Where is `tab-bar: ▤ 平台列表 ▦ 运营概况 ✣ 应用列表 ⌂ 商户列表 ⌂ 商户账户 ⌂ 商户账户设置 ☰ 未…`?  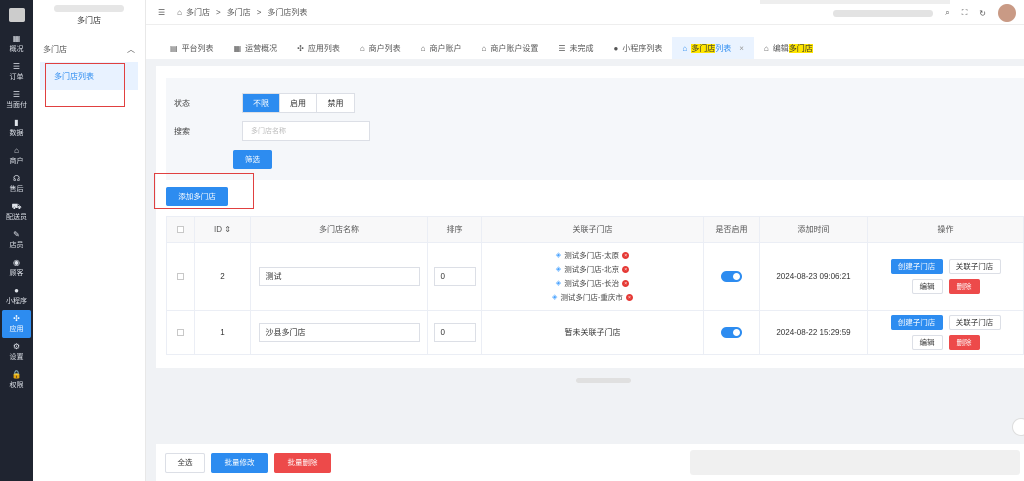 tab-bar: ▤ 平台列表 ▦ 运营概况 ✣ 应用列表 ⌂ 商户列表 ⌂ 商户账户 ⌂ 商户账户设置 ☰ 未… is located at coordinates (585, 42).